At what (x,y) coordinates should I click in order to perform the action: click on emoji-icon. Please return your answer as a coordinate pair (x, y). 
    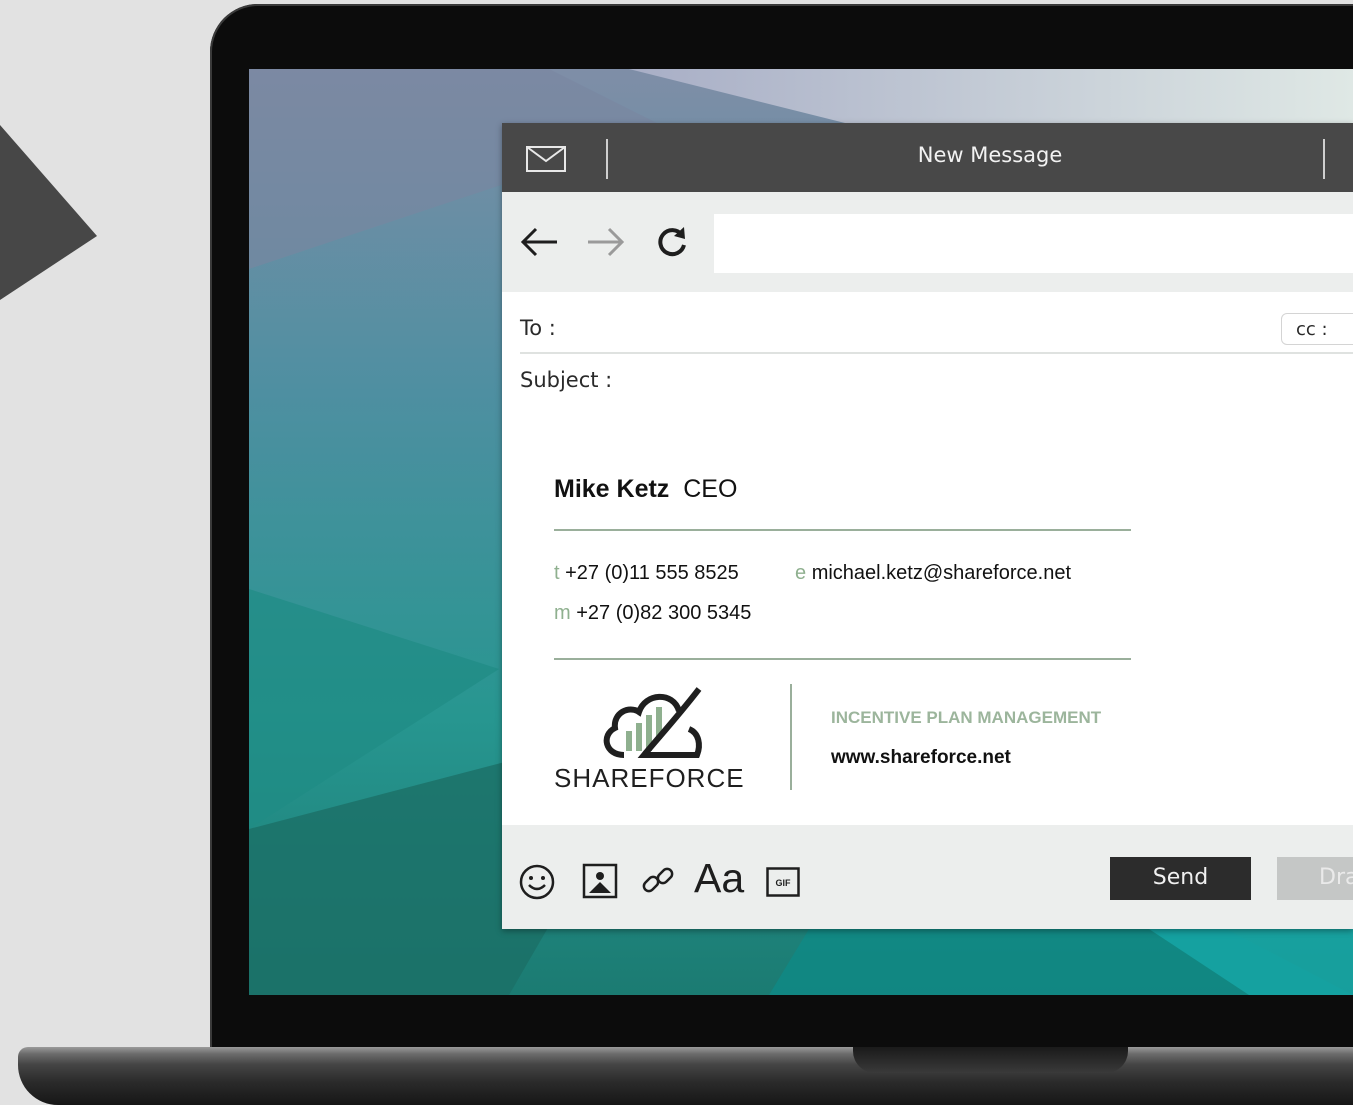
    Looking at the image, I should click on (537, 882).